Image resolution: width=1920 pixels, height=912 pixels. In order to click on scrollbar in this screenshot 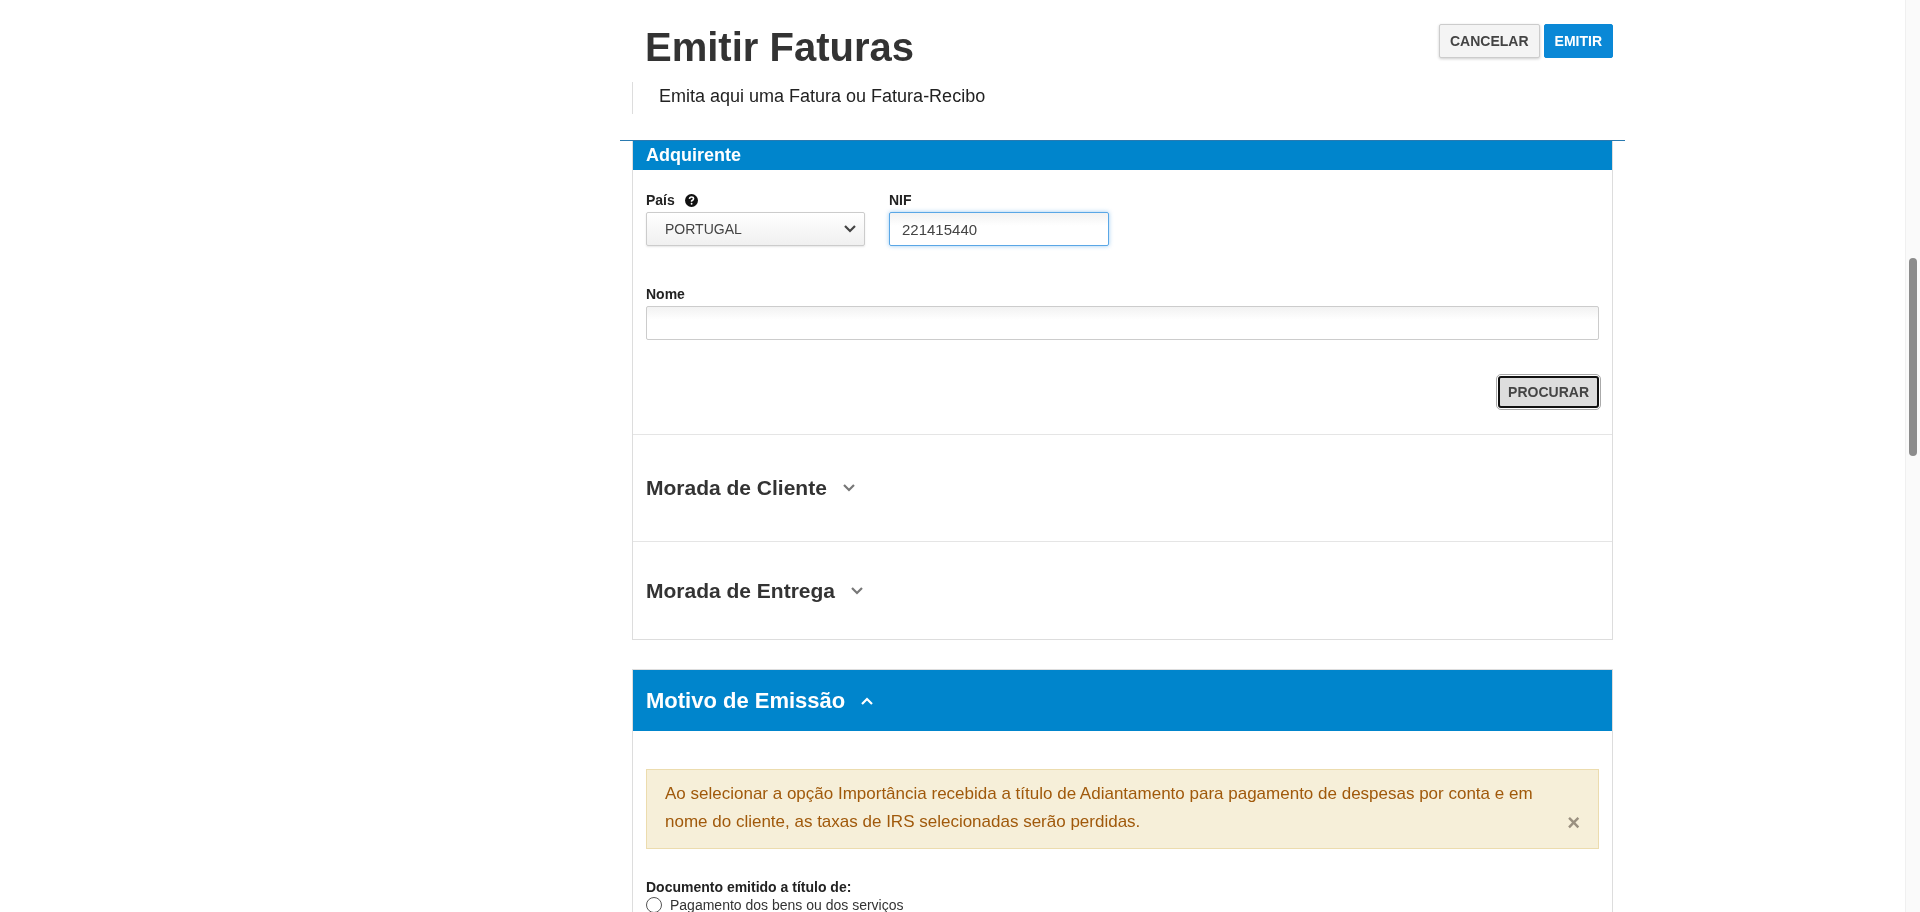, I will do `click(1912, 456)`.